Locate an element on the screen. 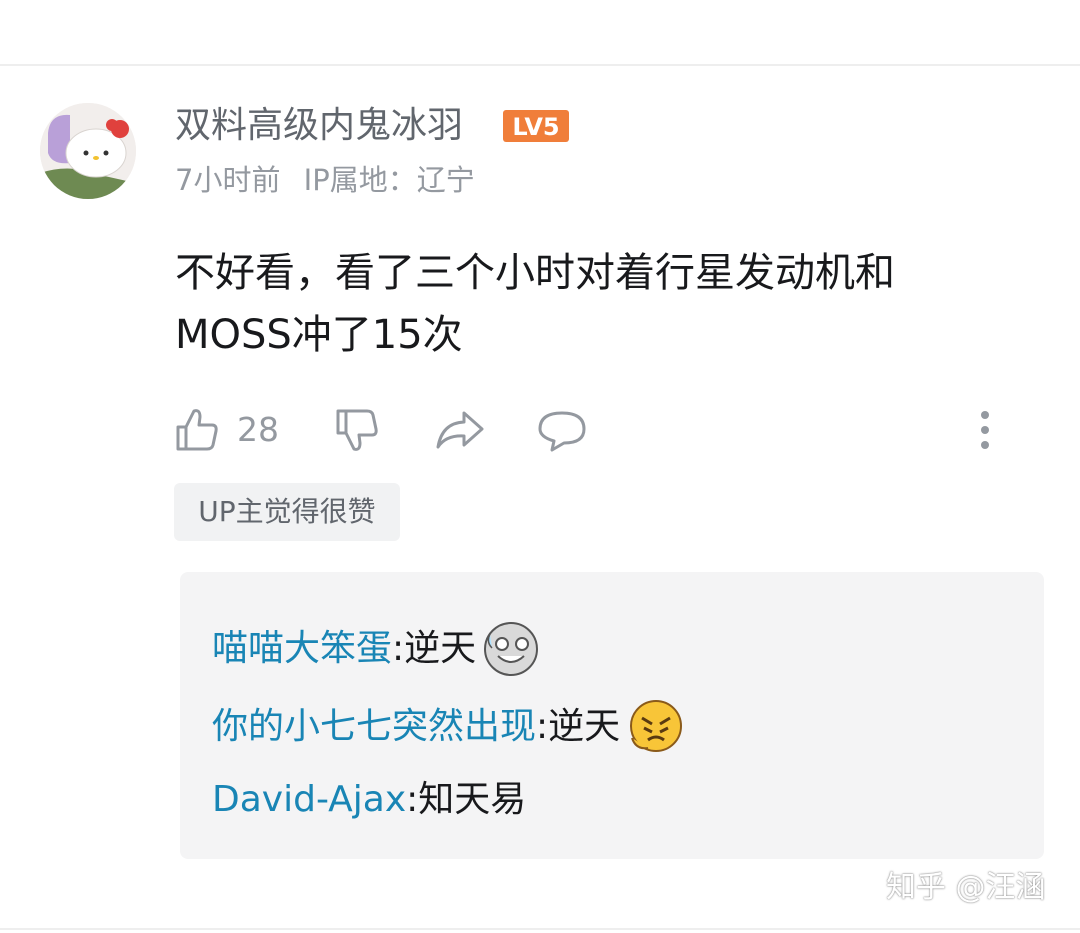 Image resolution: width=1080 pixels, height=933 pixels. reply-item: 你的小七七突然出现: 逆天 is located at coordinates (448, 727).